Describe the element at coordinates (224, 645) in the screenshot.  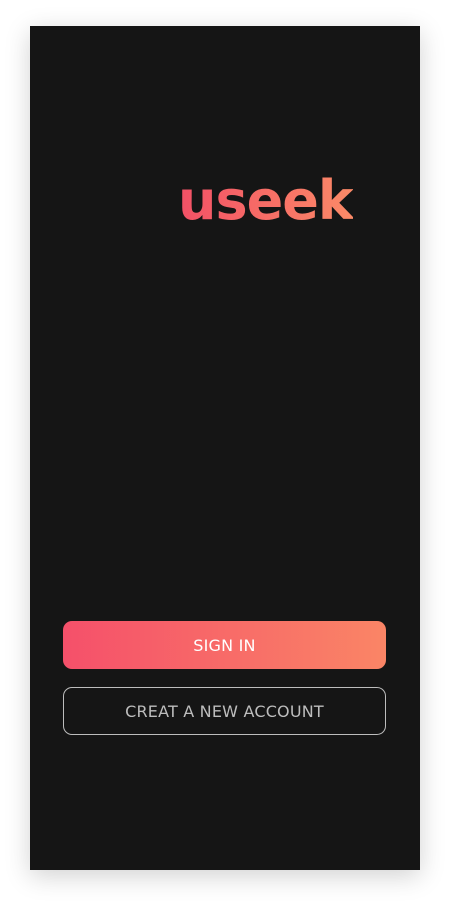
I see `sign-in-button: SIGN IN` at that location.